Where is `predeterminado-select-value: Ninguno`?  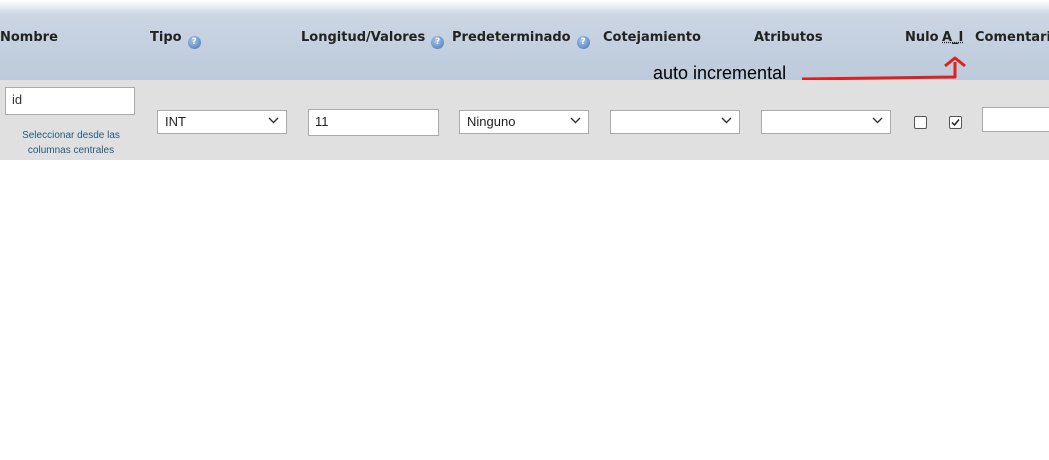
predeterminado-select-value: Ninguno is located at coordinates (491, 121).